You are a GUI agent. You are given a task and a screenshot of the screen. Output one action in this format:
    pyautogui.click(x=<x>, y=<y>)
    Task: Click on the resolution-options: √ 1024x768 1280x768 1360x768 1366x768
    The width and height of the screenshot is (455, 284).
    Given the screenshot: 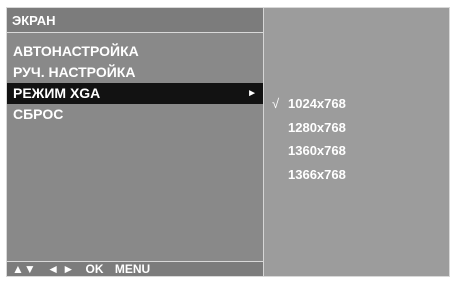 What is the action you would take?
    pyautogui.click(x=356, y=139)
    